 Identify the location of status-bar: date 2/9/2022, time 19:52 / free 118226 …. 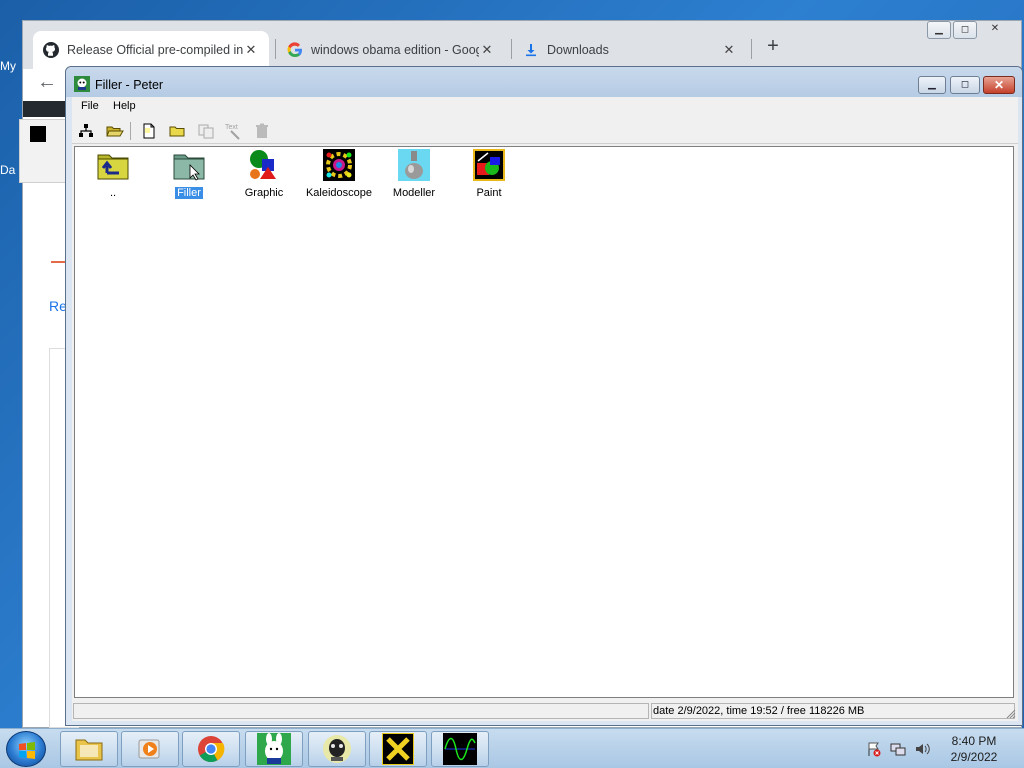
(545, 711).